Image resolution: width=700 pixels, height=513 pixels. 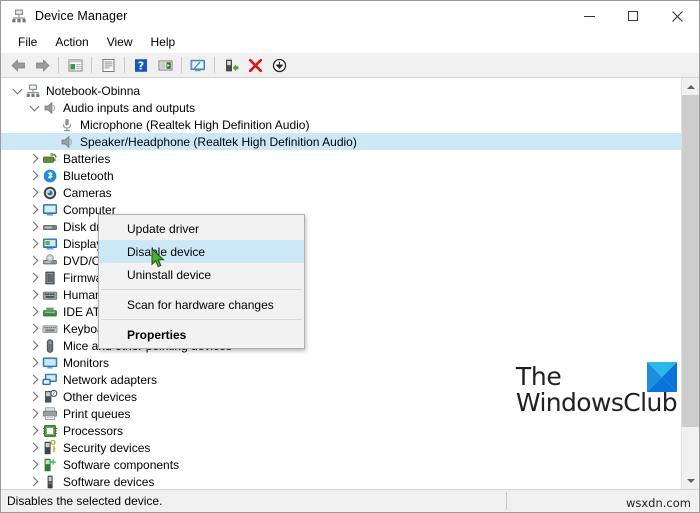 What do you see at coordinates (81, 16) in the screenshot?
I see `window-title: Device Manager` at bounding box center [81, 16].